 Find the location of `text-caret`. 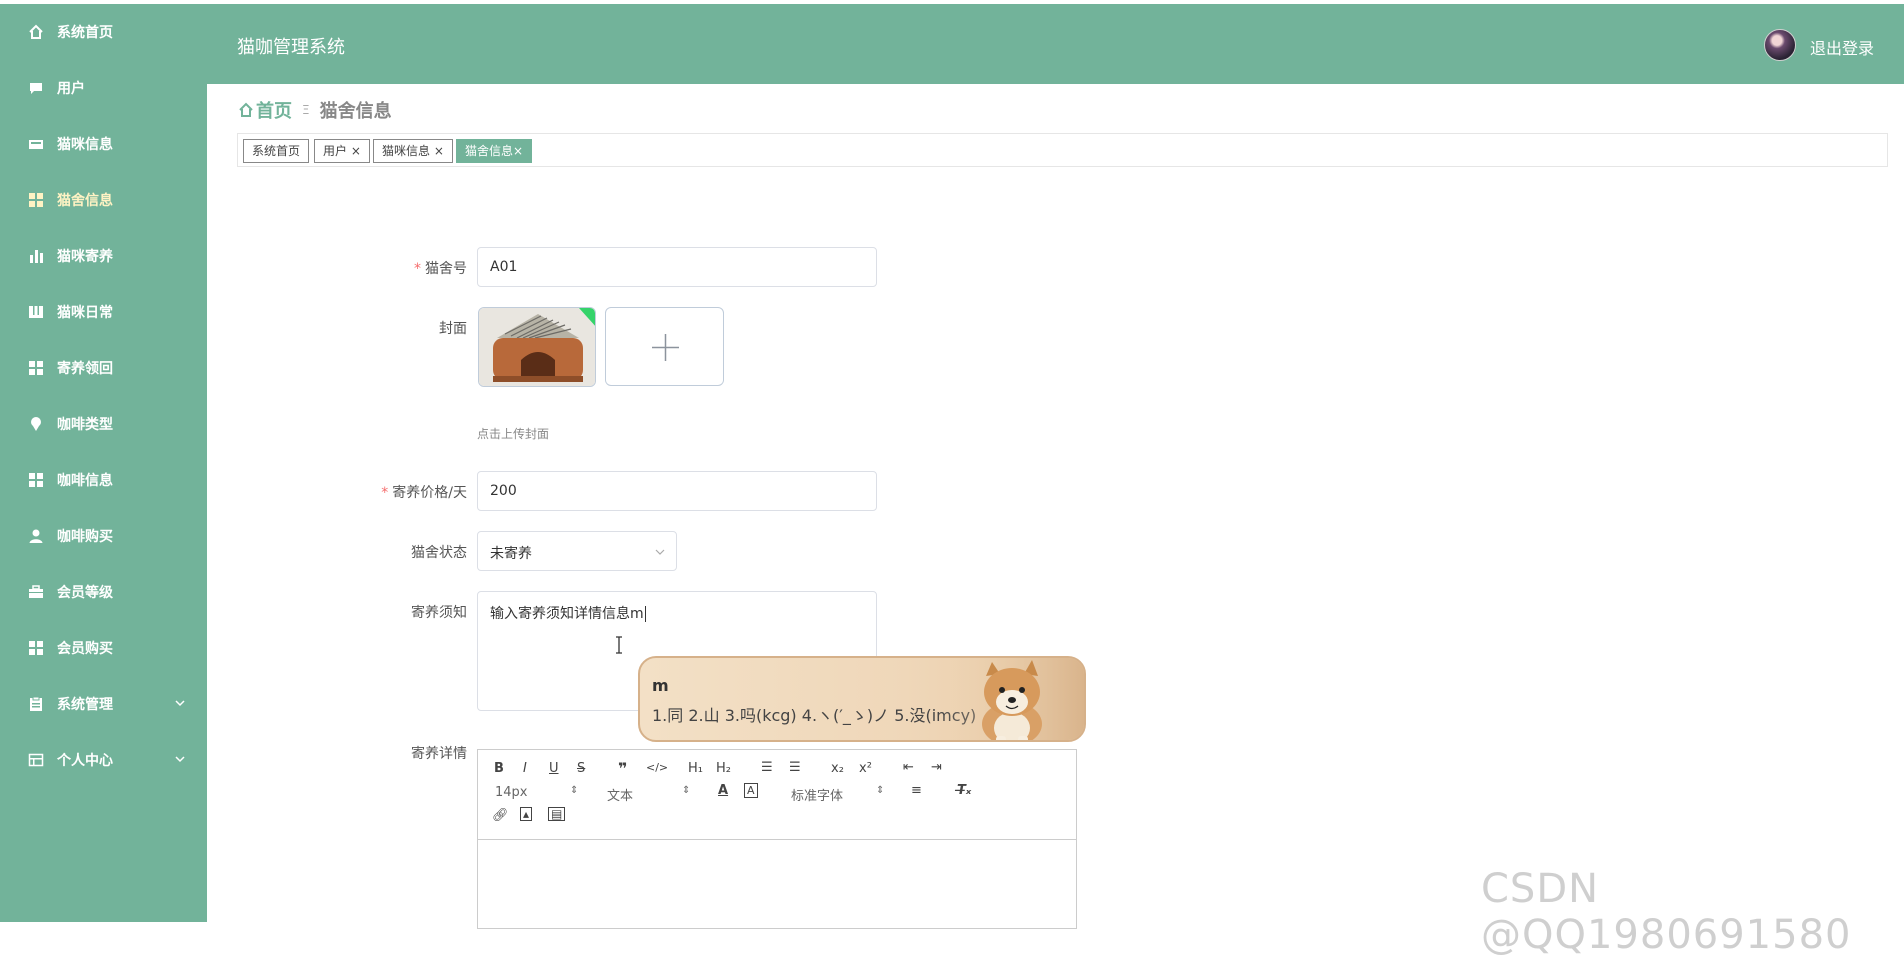

text-caret is located at coordinates (645, 614).